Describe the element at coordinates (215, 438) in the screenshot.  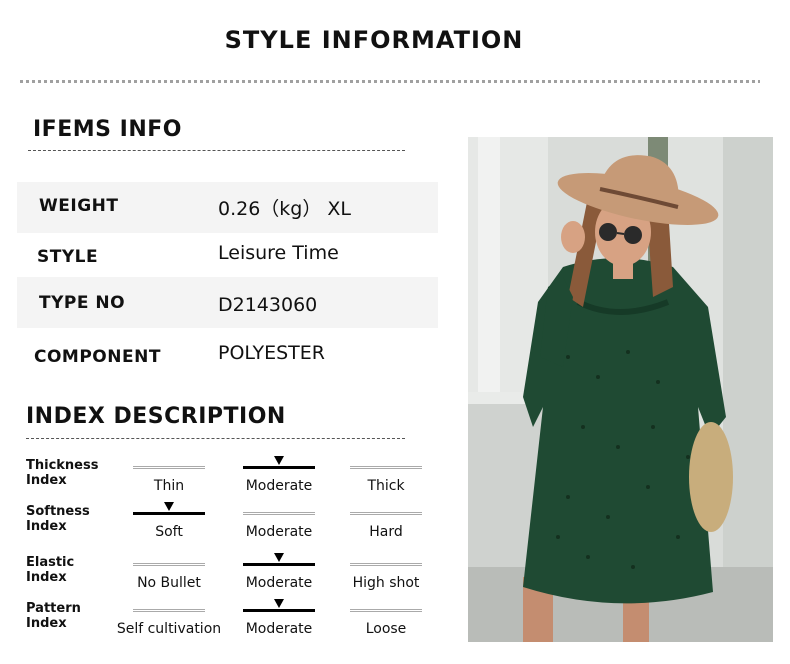
I see `index-description-divider` at that location.